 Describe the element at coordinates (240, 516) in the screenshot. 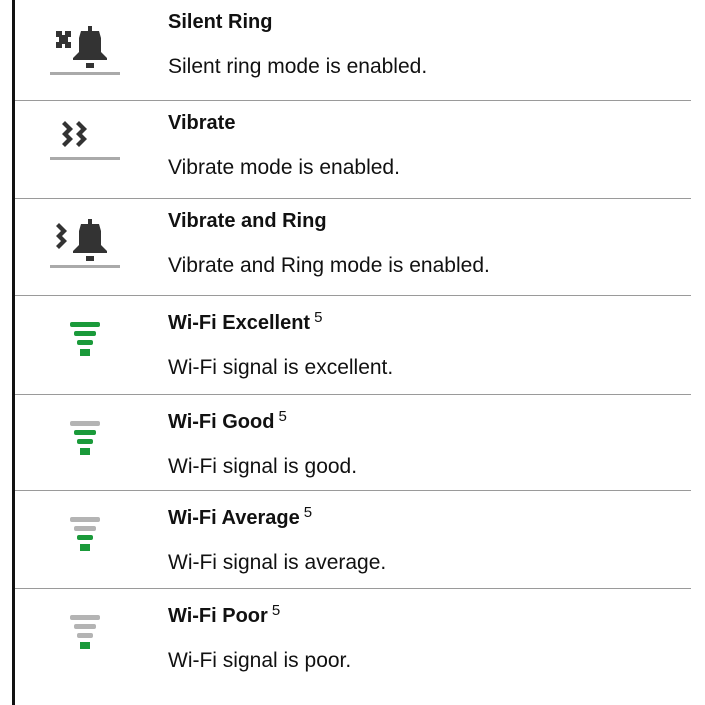

I see `row-title: Wi-Fi Average 5` at that location.